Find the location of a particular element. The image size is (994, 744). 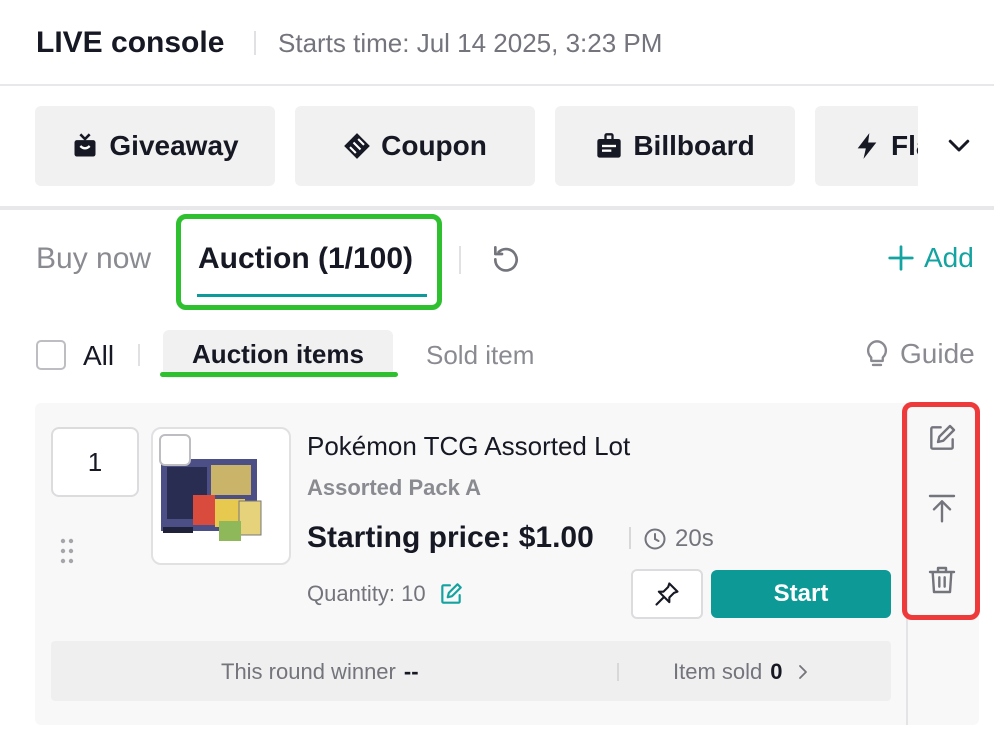

ticket-icon is located at coordinates (357, 146).